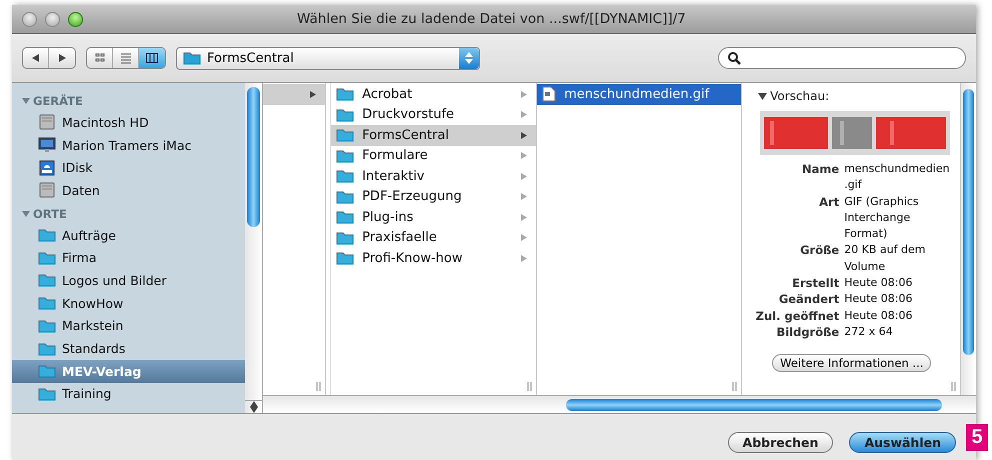 The height and width of the screenshot is (460, 992). What do you see at coordinates (433, 238) in the screenshot?
I see `file-list-item: Praxisfaelle` at bounding box center [433, 238].